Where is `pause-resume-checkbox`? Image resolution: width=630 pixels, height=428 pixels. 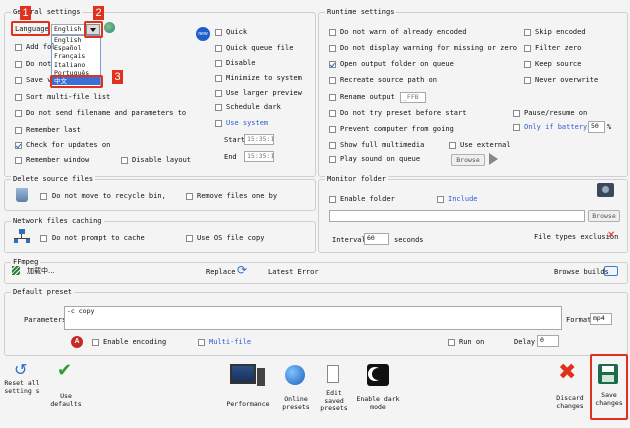 pause-resume-checkbox is located at coordinates (516, 113).